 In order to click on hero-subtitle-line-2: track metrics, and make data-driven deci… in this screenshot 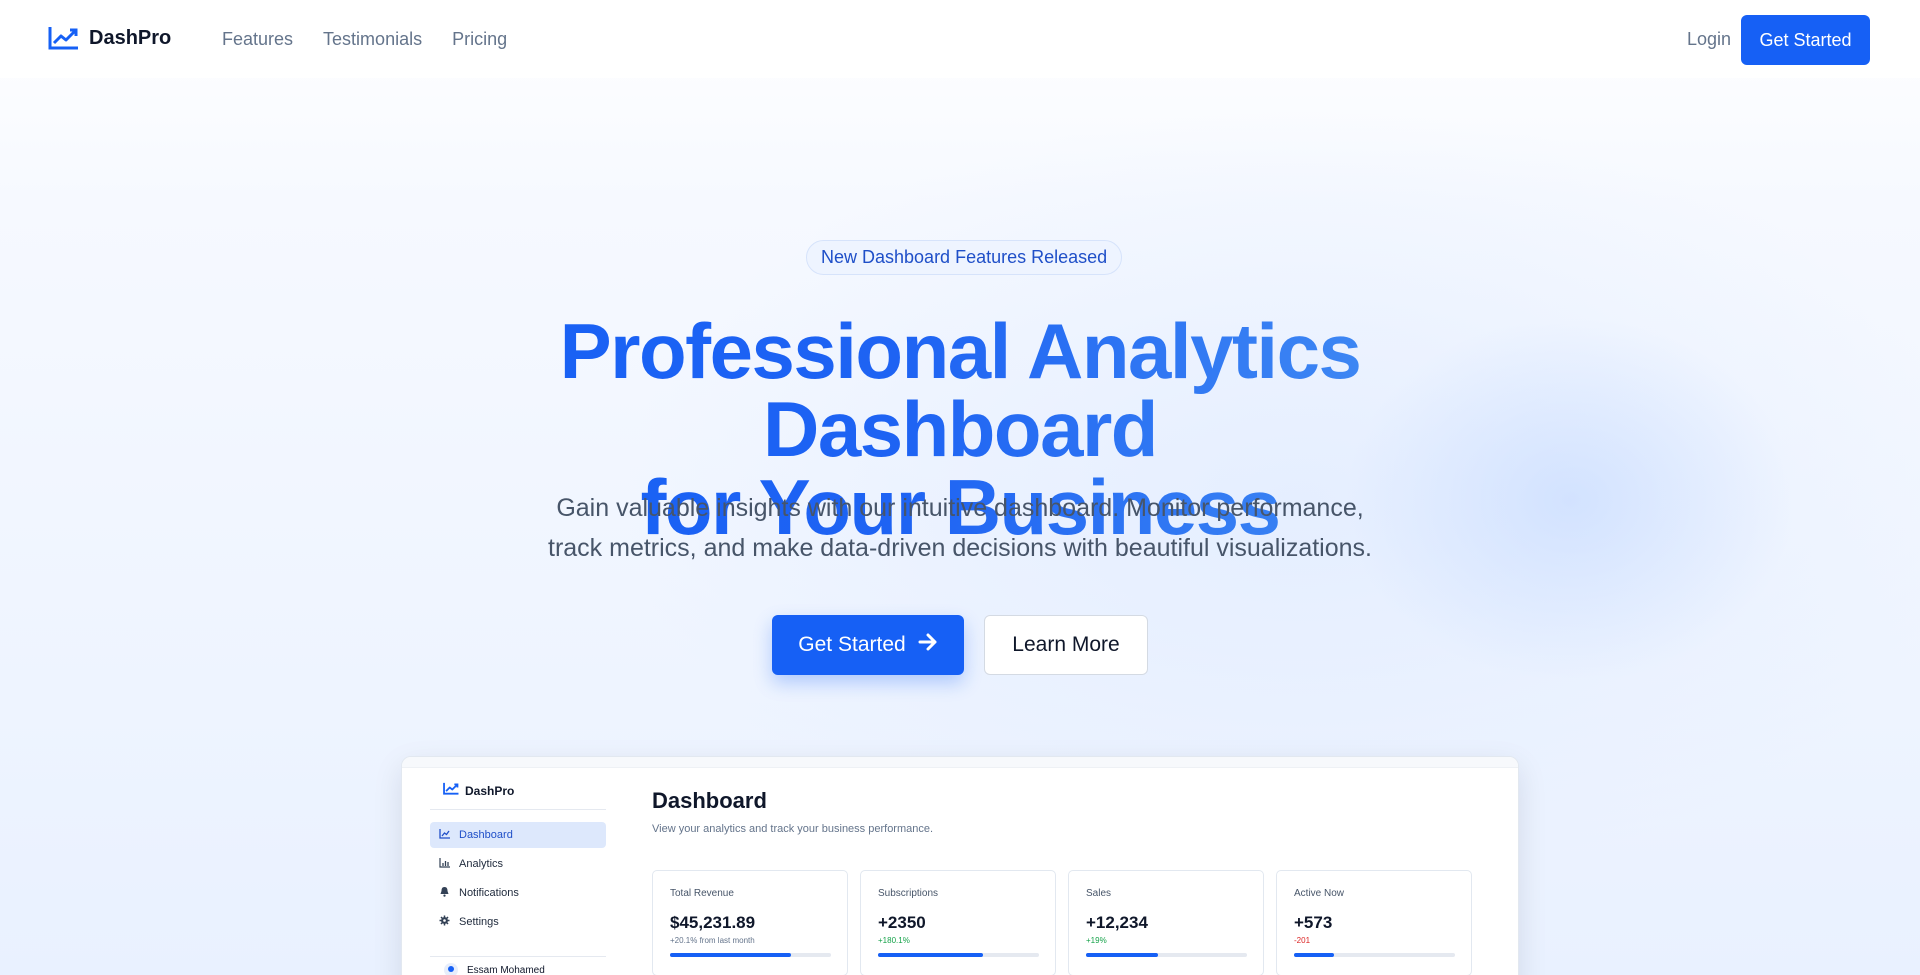, I will do `click(960, 548)`.